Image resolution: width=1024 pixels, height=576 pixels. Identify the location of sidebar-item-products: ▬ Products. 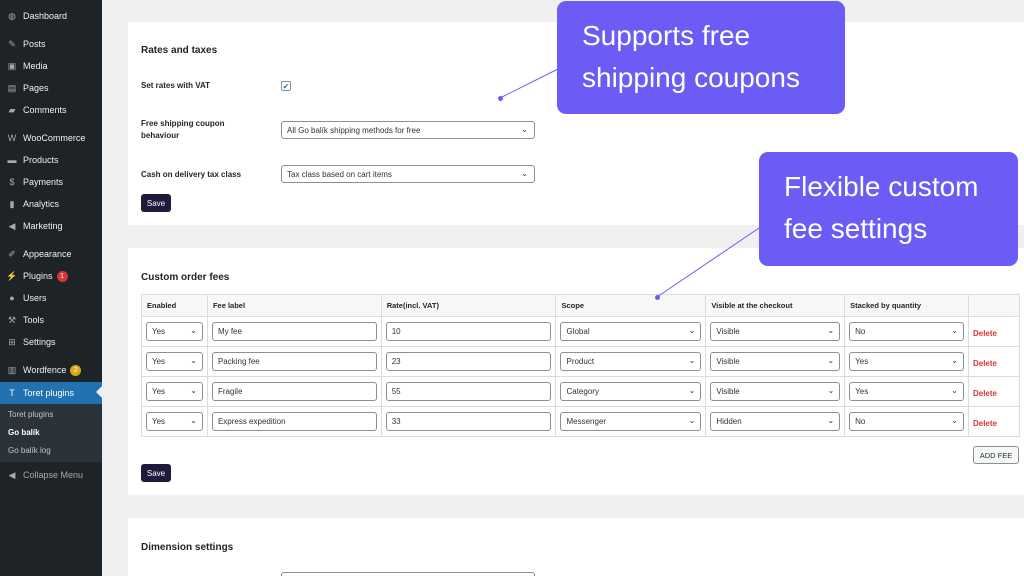
(51, 160).